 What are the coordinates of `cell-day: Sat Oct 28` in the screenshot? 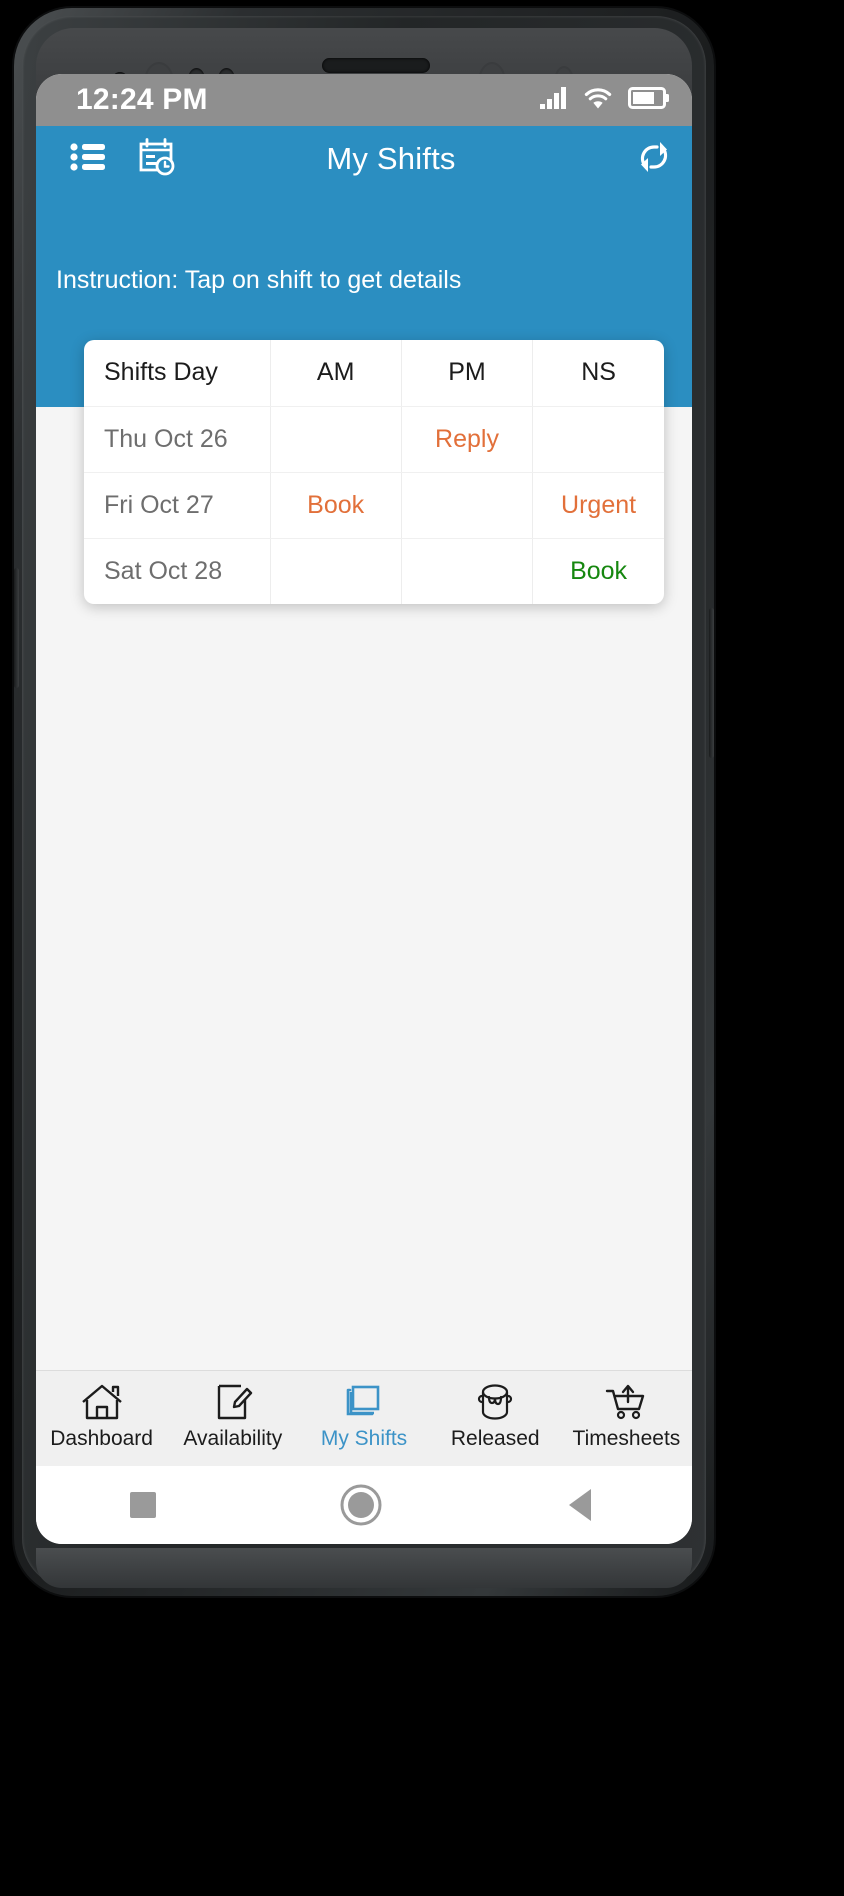 It's located at (177, 571).